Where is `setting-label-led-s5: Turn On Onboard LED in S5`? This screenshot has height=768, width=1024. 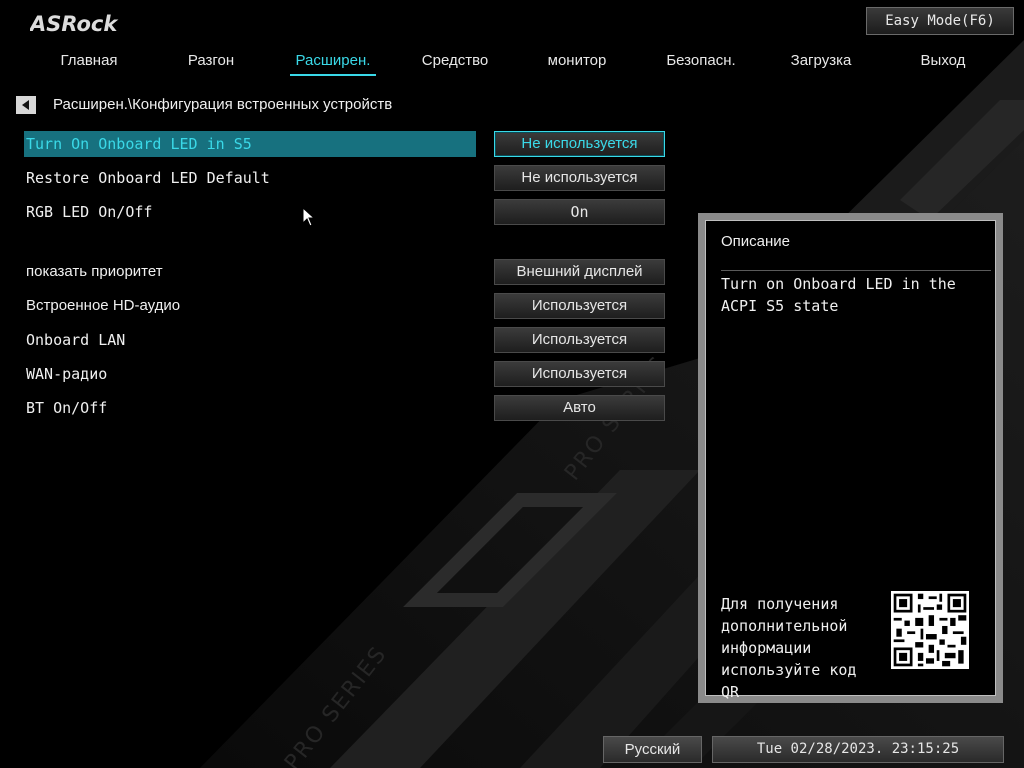
setting-label-led-s5: Turn On Onboard LED in S5 is located at coordinates (250, 144).